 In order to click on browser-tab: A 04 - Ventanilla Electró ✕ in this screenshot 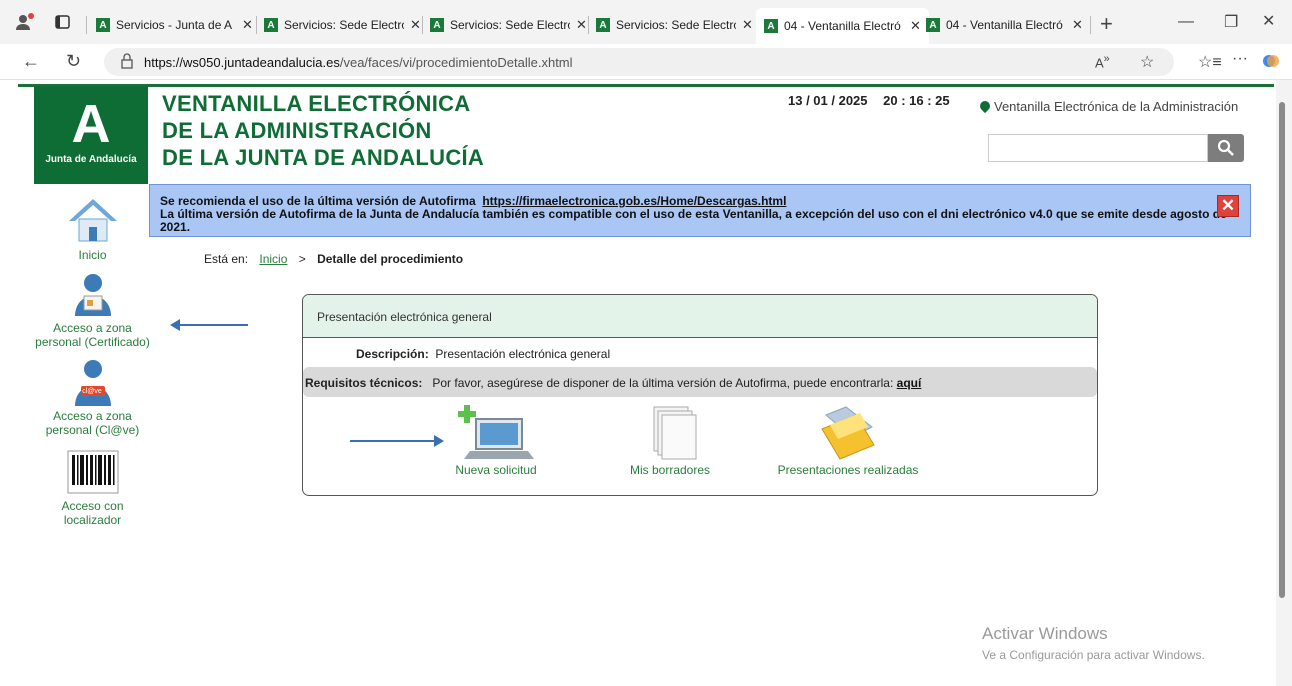, I will do `click(1004, 25)`.